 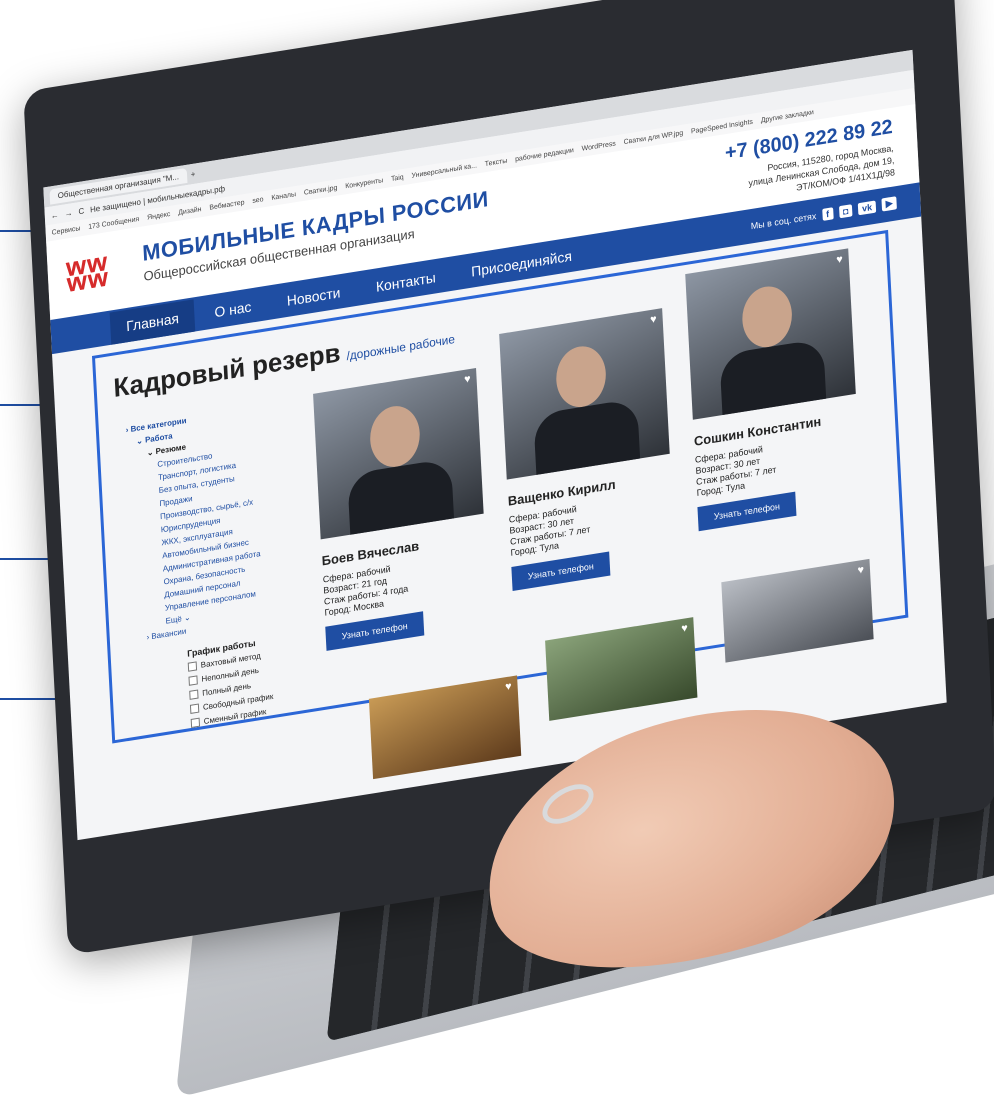 What do you see at coordinates (283, 196) in the screenshot?
I see `bookmark-item: Каналы` at bounding box center [283, 196].